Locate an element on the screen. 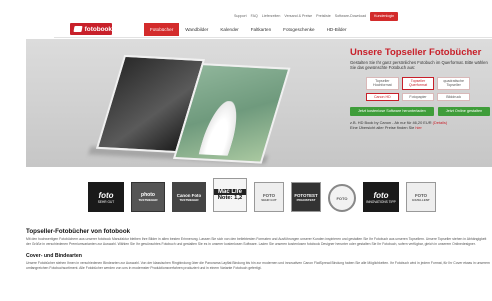 The image size is (492, 301). option-bilddruck: Bilddruck is located at coordinates (453, 96).